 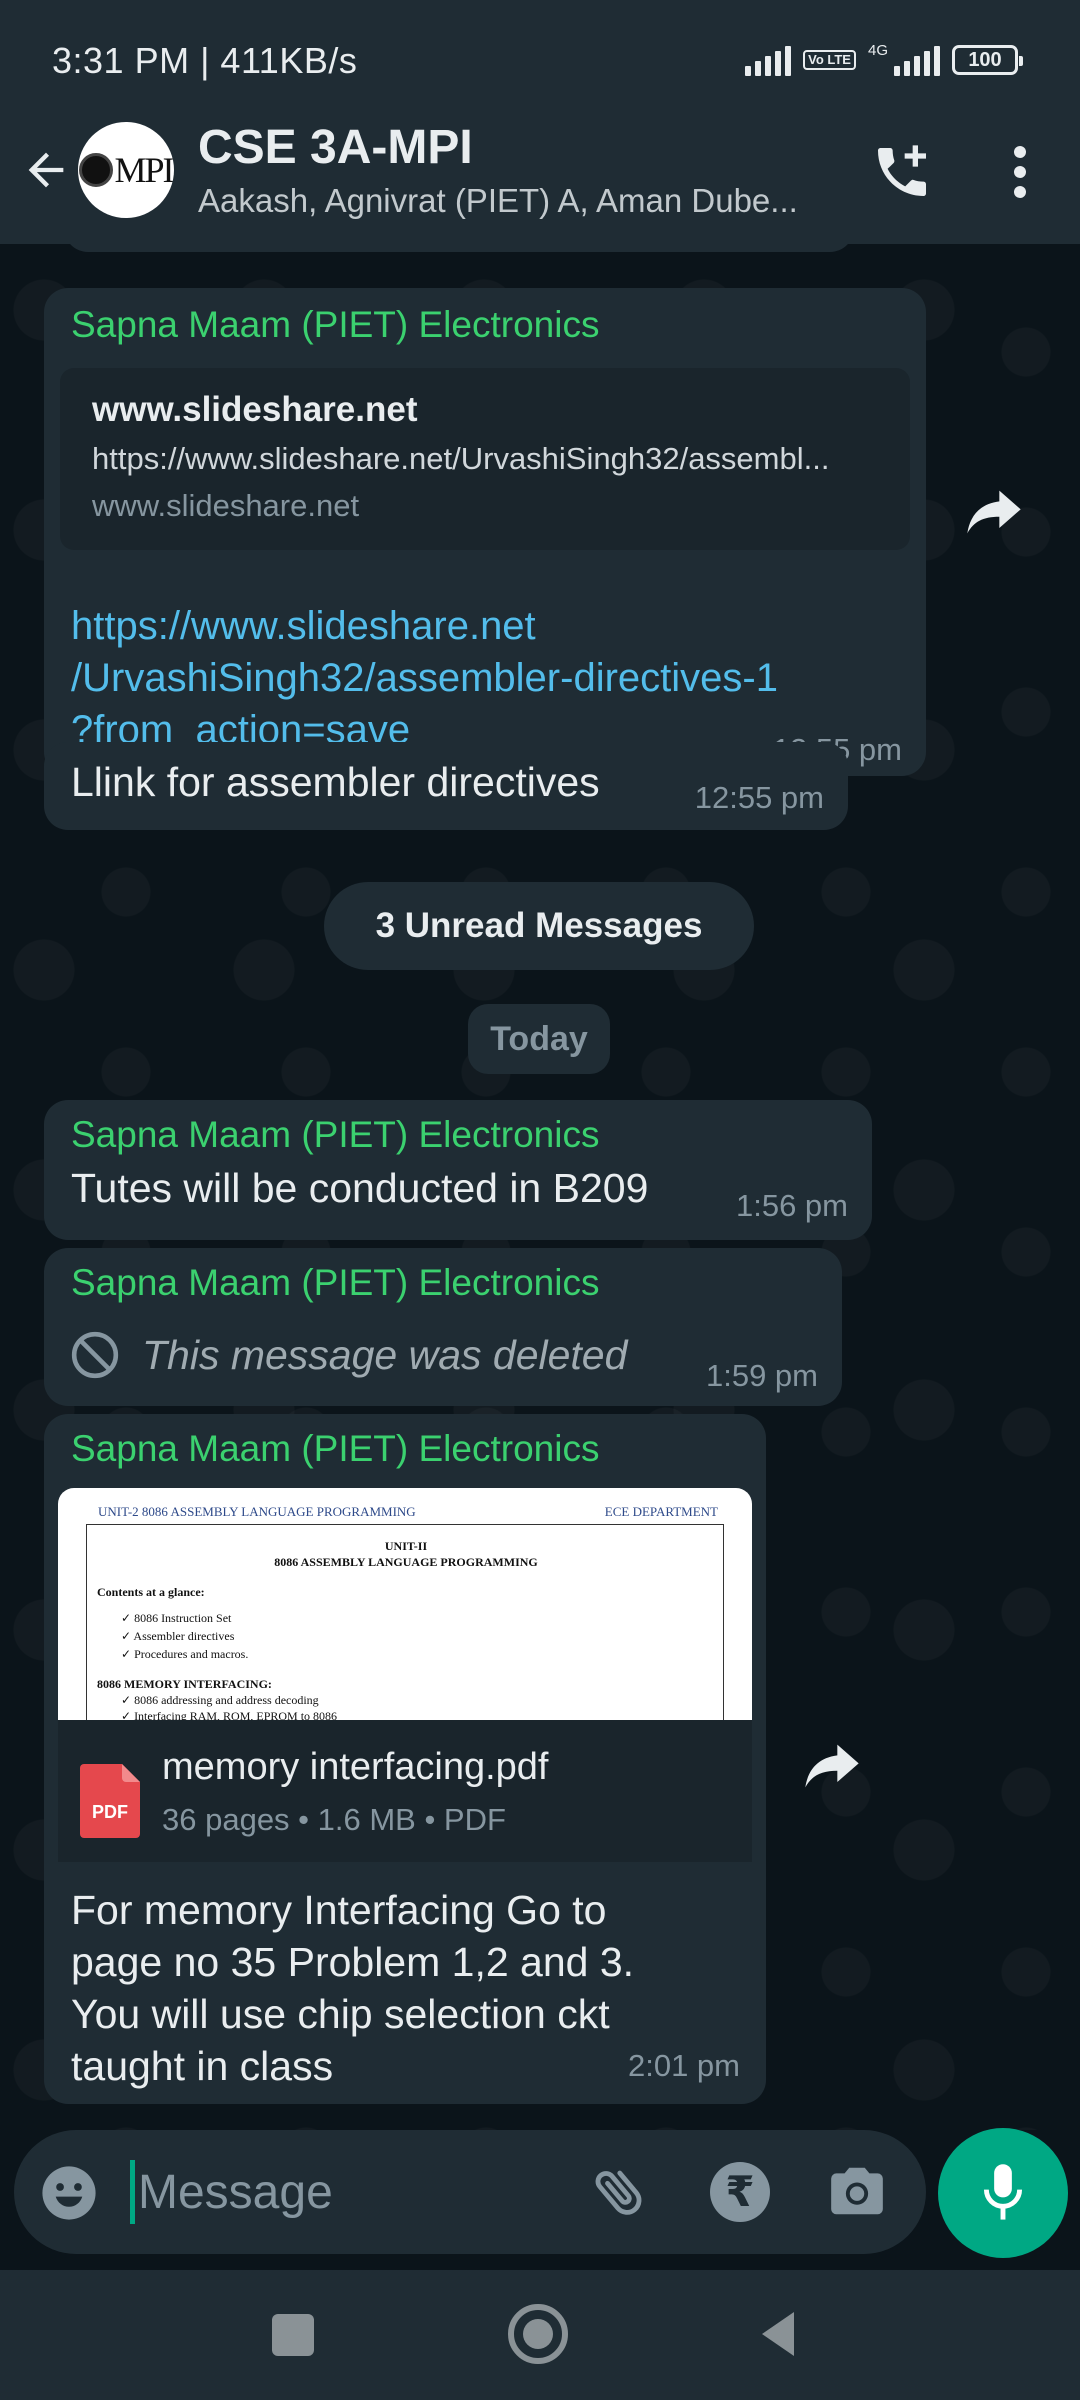 What do you see at coordinates (884, 60) in the screenshot?
I see `status-icons: Vo LTE 4G 100` at bounding box center [884, 60].